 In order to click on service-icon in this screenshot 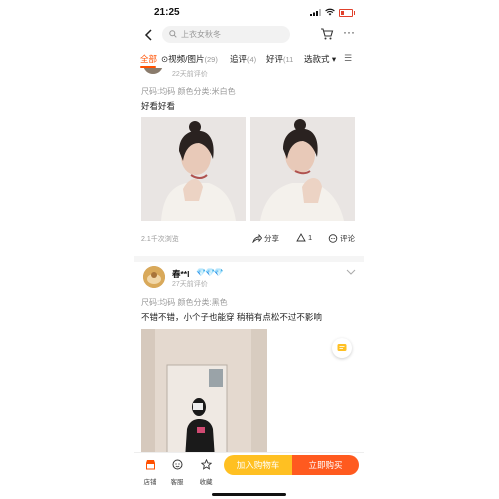, I will do `click(177, 464)`.